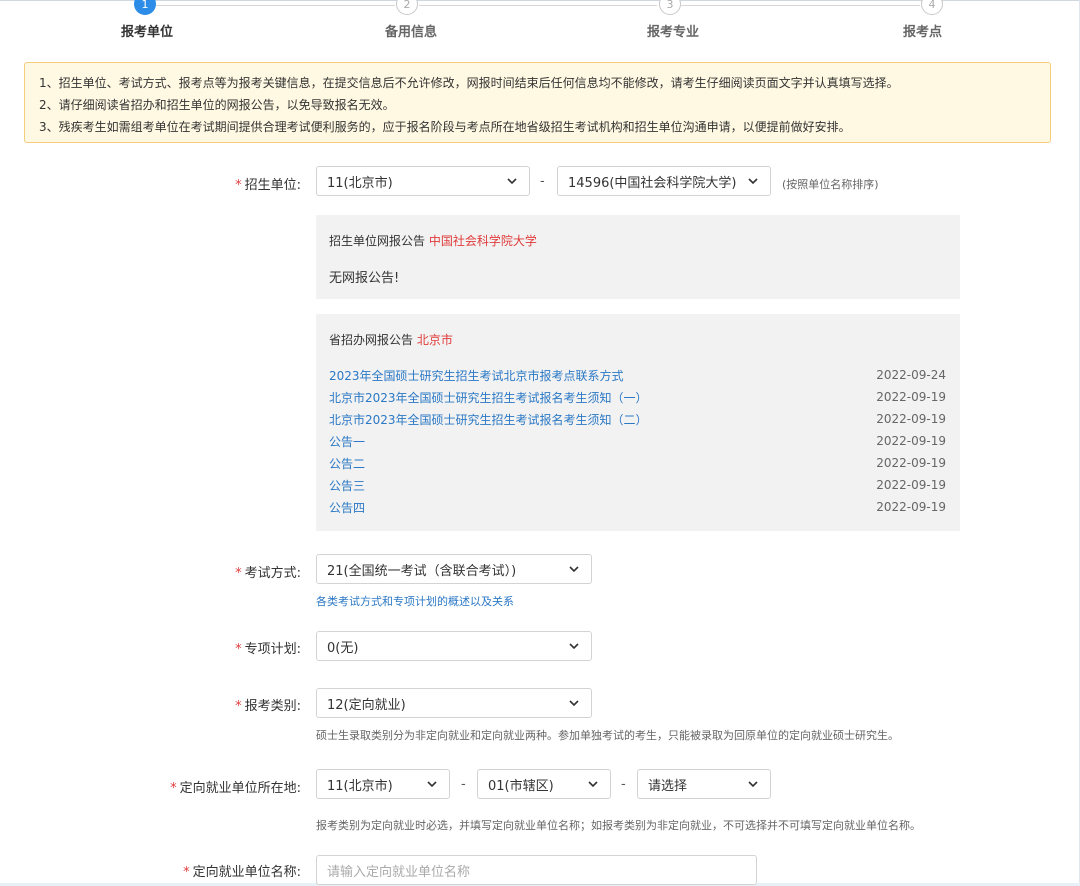 The height and width of the screenshot is (886, 1080). Describe the element at coordinates (246, 872) in the screenshot. I see `employer-name-label-text: 定向就业单位名称:` at that location.